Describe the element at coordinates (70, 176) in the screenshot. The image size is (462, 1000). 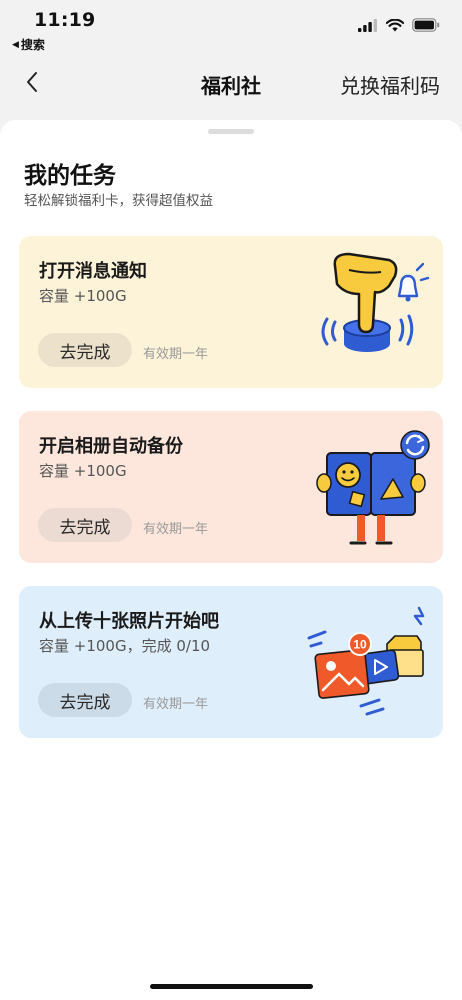
I see `section-title: 我的任务` at that location.